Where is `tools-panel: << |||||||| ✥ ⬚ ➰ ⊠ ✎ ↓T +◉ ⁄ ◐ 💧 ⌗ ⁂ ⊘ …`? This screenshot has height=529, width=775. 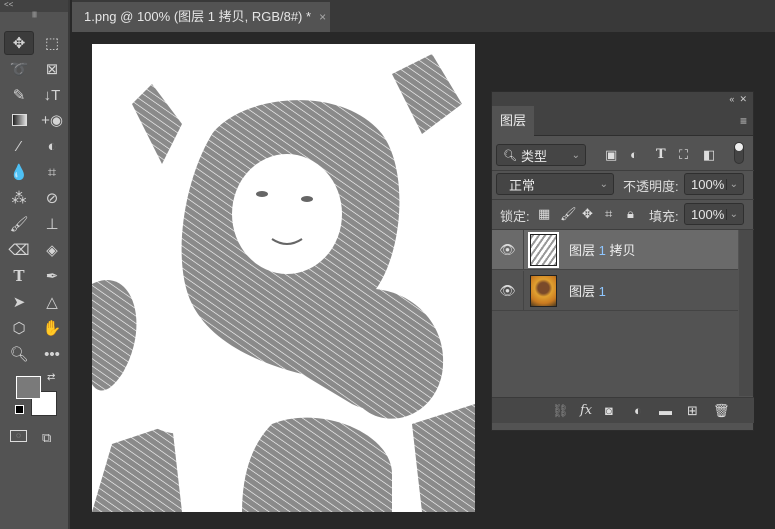 tools-panel: << |||||||| ✥ ⬚ ➰ ⊠ ✎ ↓T +◉ ⁄ ◐ 💧 ⌗ ⁂ ⊘ … is located at coordinates (35, 264).